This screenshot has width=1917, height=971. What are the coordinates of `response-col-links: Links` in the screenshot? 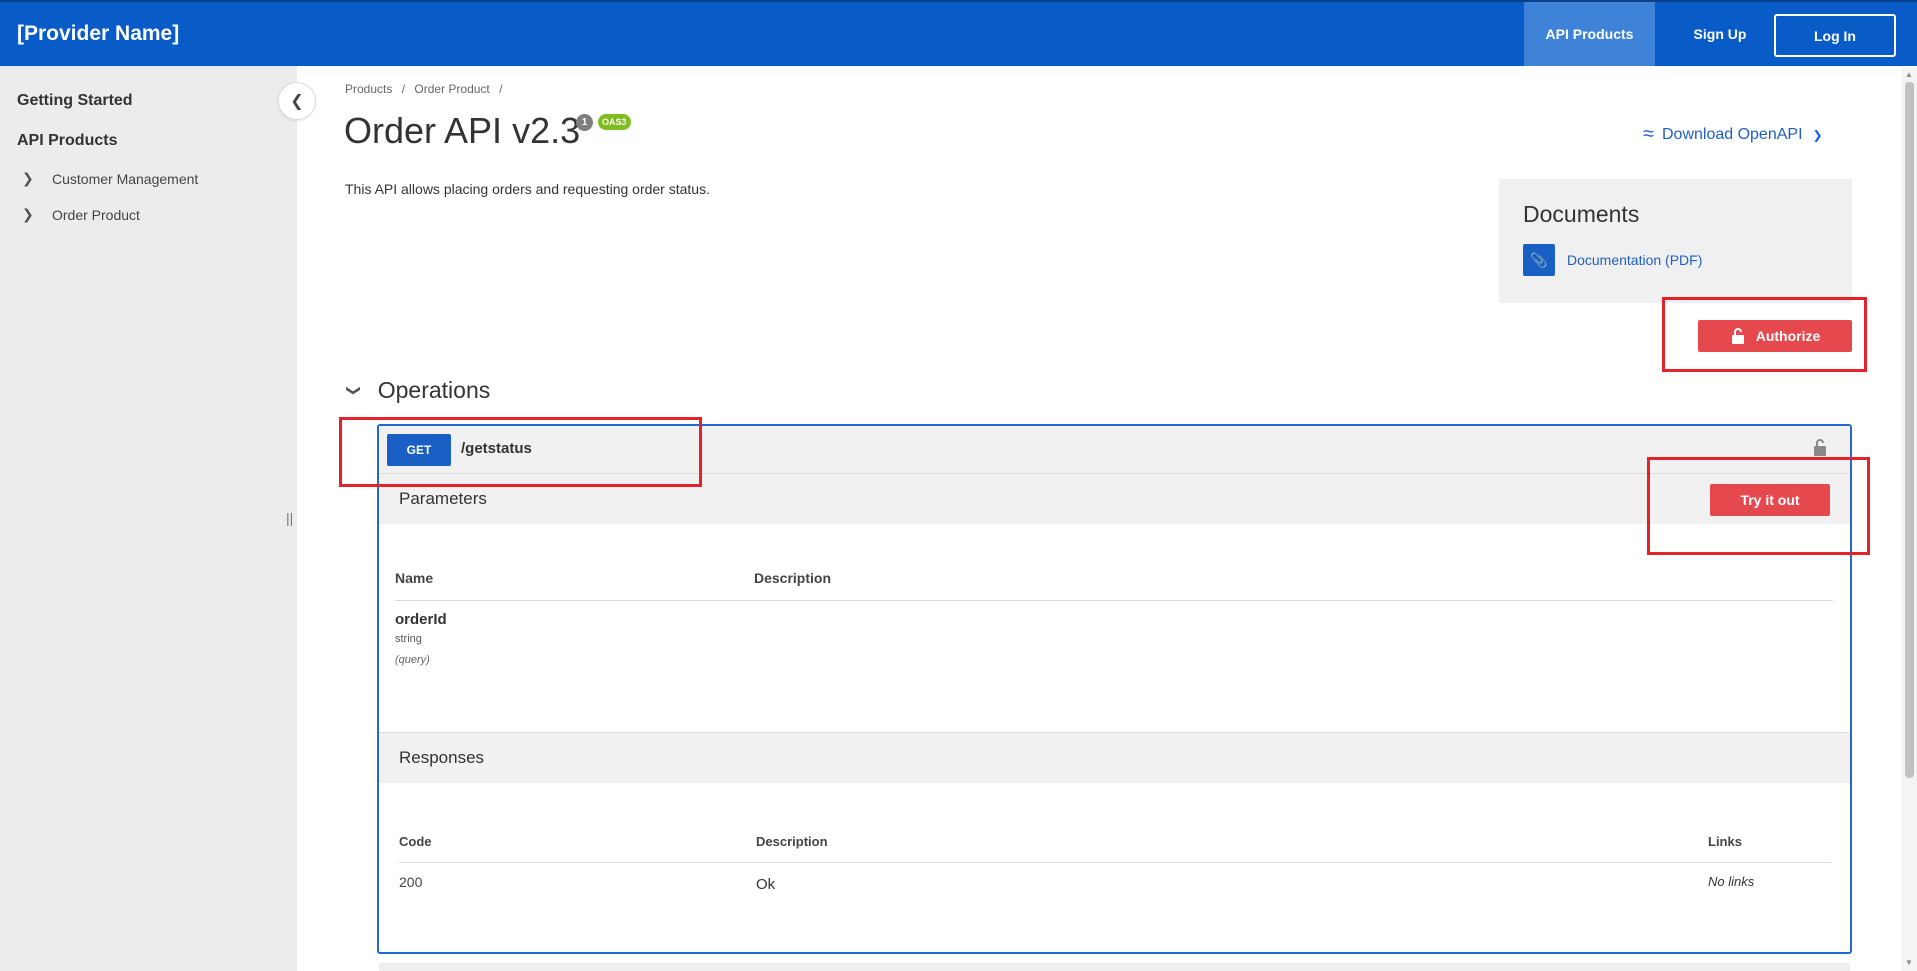 It's located at (1725, 841).